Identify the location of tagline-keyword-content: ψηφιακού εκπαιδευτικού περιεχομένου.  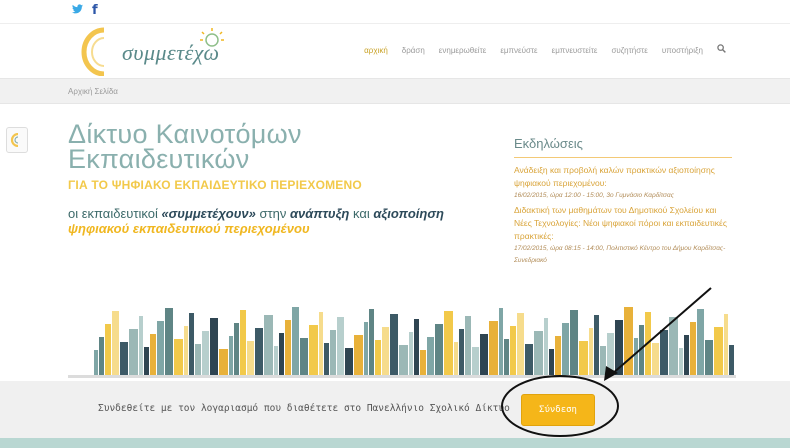
(189, 228).